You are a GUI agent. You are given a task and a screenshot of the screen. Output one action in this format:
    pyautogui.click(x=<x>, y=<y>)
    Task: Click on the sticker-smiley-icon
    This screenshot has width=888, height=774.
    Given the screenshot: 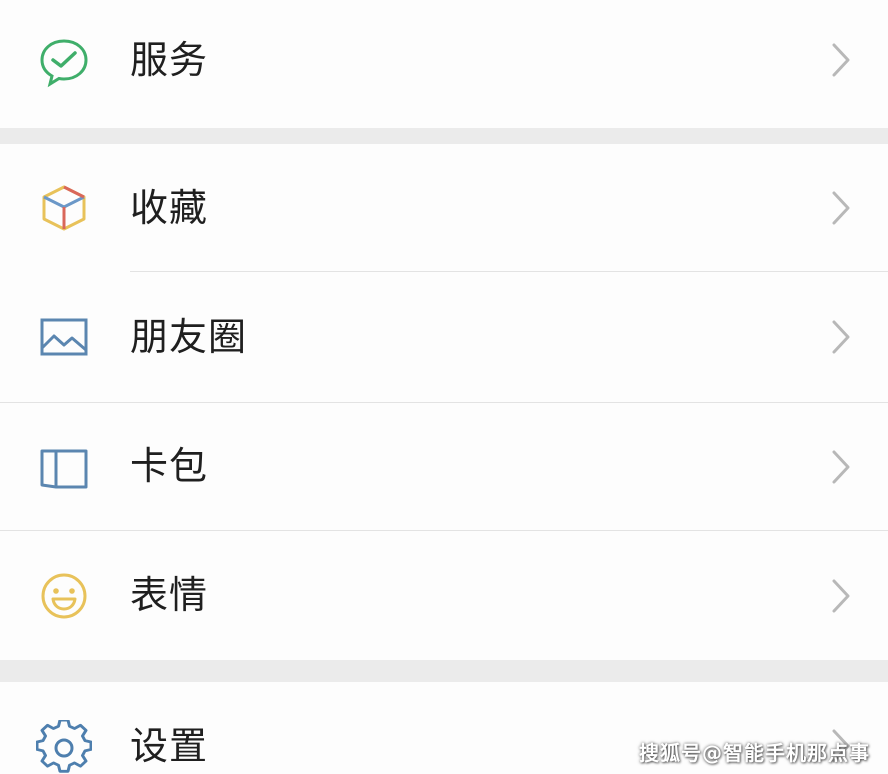 What is the action you would take?
    pyautogui.click(x=64, y=596)
    